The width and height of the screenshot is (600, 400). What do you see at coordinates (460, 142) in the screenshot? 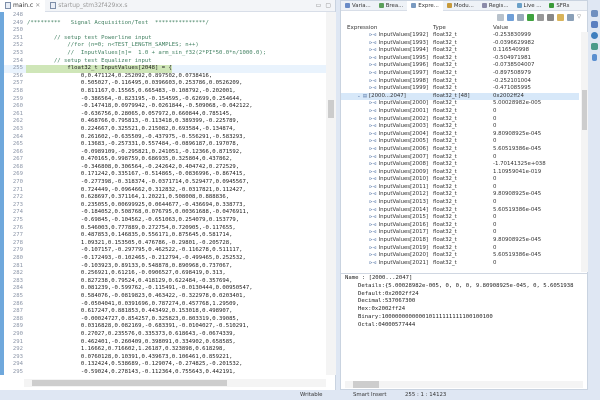
I see `table-row: ⊳⊲ InputValues[2005] float32_t 0` at bounding box center [460, 142].